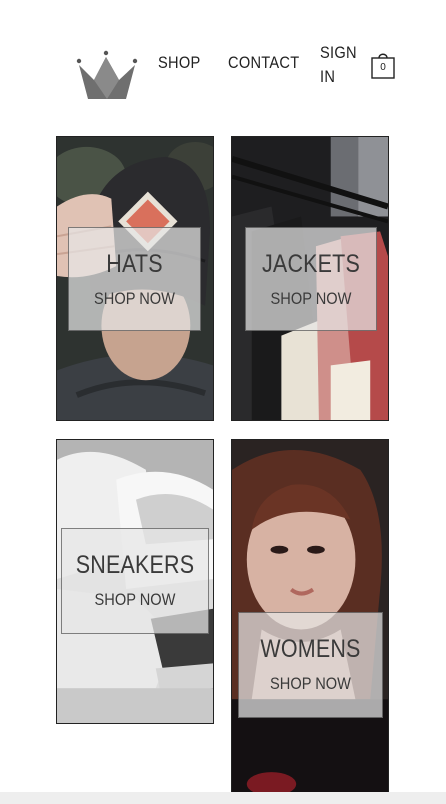 This screenshot has height=804, width=446. What do you see at coordinates (338, 65) in the screenshot?
I see `nav-sign-in-link: SIGN IN` at bounding box center [338, 65].